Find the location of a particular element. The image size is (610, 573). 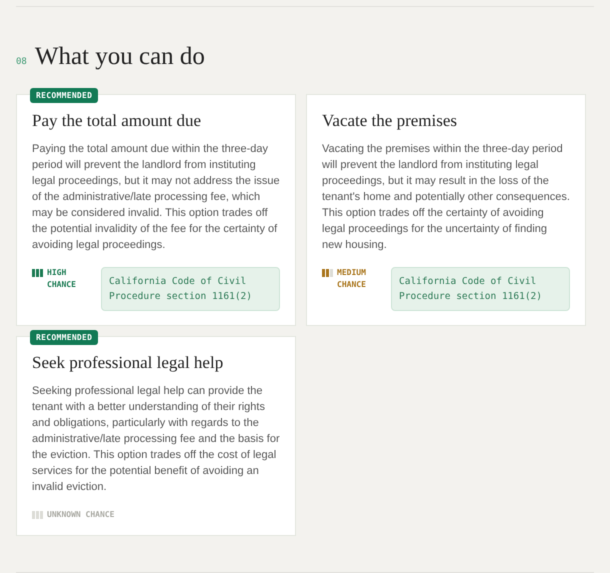

chance-label: HIGH CHANCE is located at coordinates (62, 279).